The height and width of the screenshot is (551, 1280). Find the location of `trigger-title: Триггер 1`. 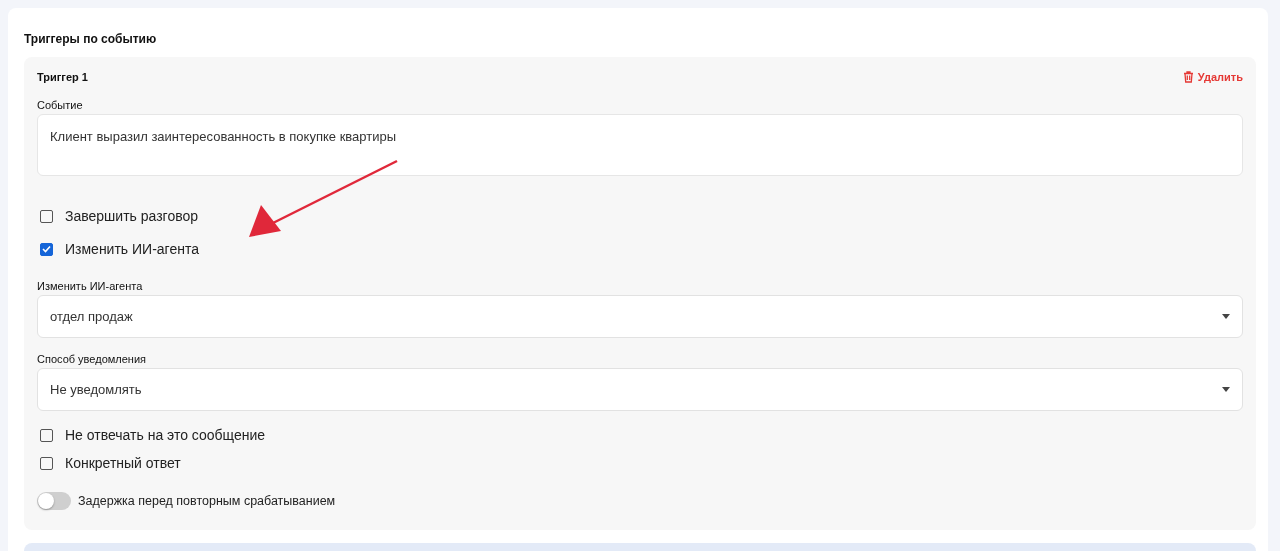

trigger-title: Триггер 1 is located at coordinates (62, 77).